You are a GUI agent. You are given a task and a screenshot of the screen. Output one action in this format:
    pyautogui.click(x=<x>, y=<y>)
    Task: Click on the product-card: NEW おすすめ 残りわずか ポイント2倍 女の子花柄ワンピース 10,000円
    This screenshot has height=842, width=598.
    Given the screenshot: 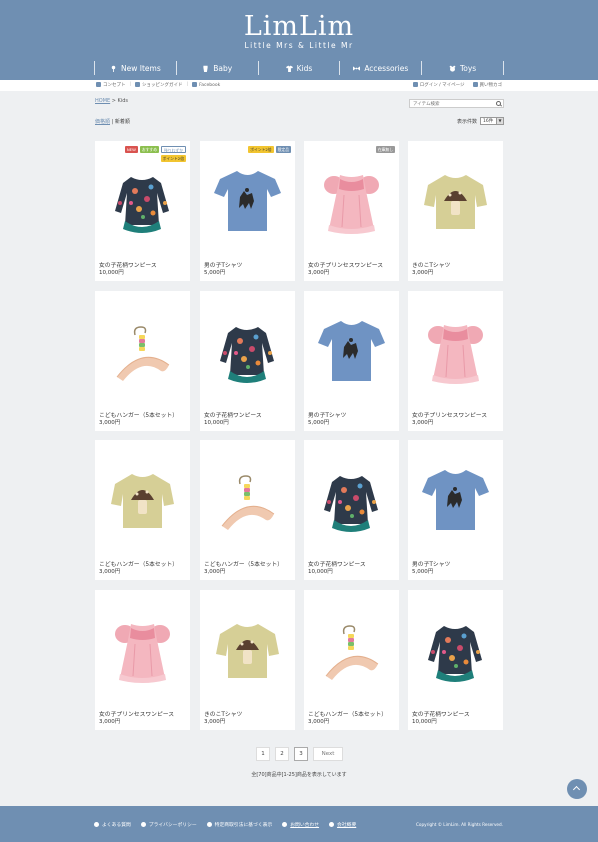 What is the action you would take?
    pyautogui.click(x=142, y=211)
    